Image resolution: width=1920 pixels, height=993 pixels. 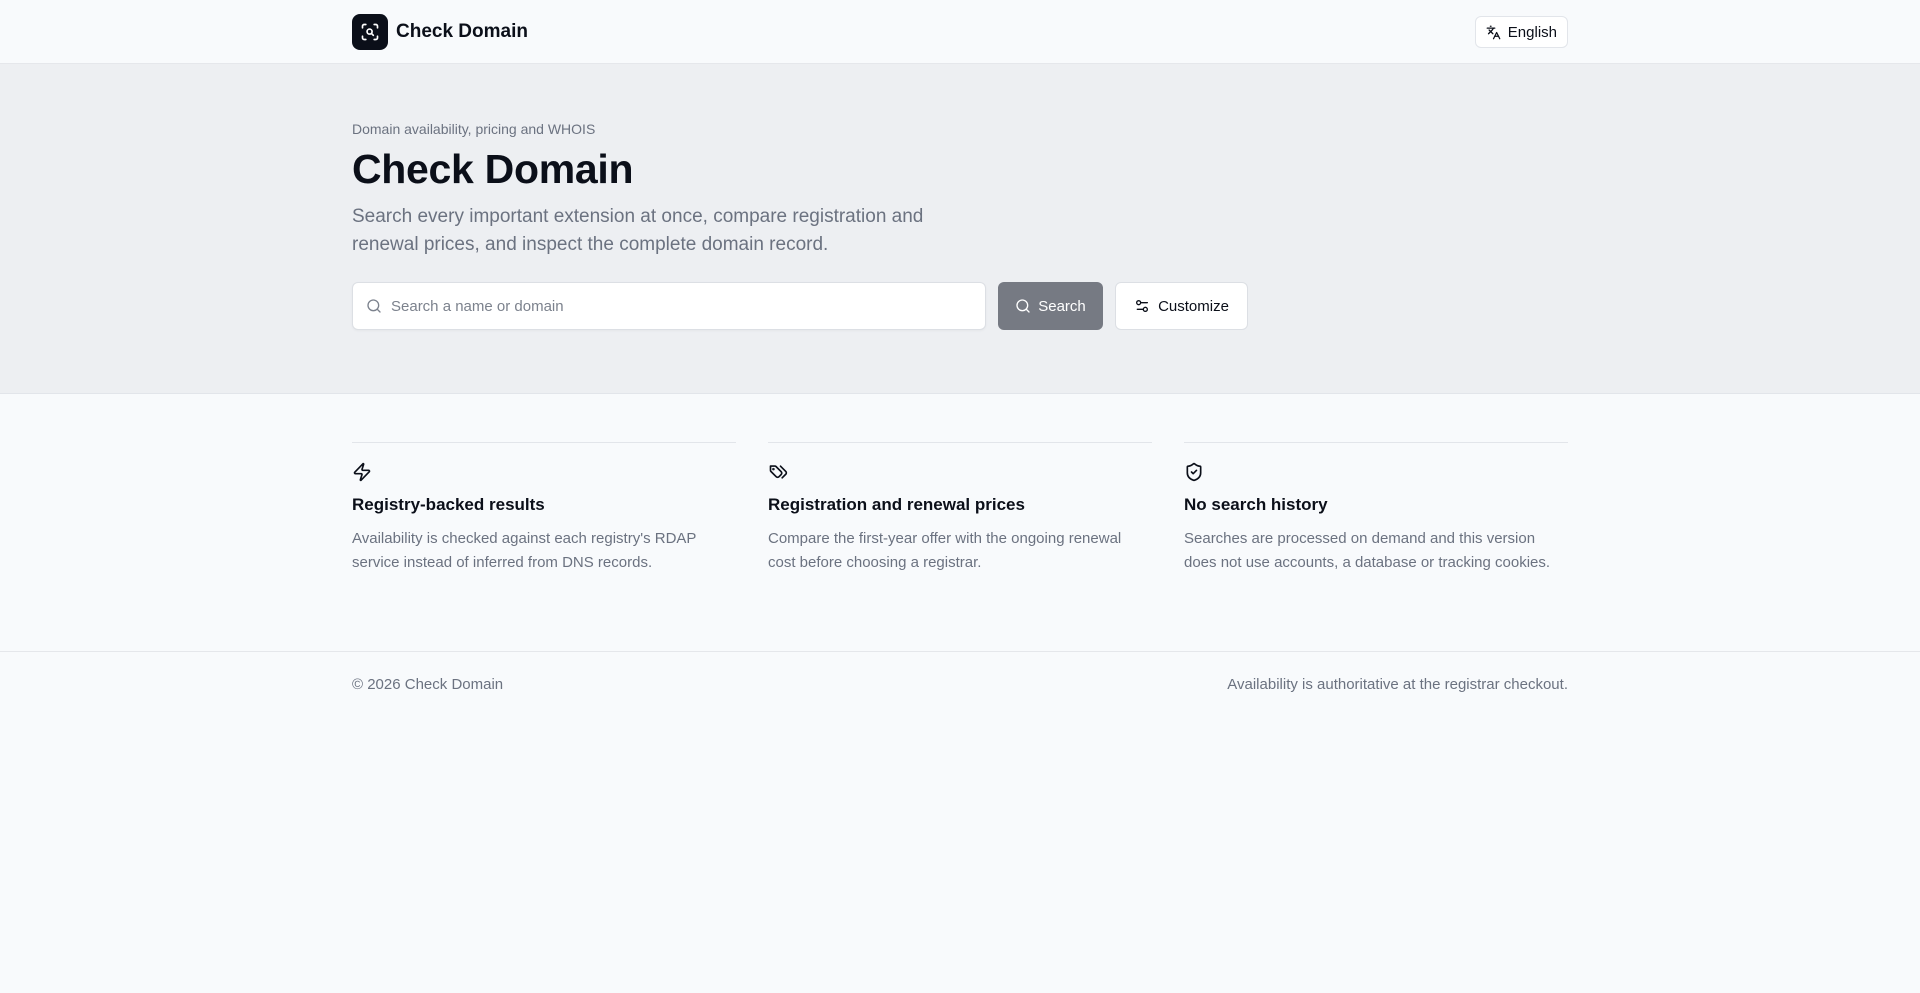 What do you see at coordinates (1256, 504) in the screenshot?
I see `feature-title: No search history` at bounding box center [1256, 504].